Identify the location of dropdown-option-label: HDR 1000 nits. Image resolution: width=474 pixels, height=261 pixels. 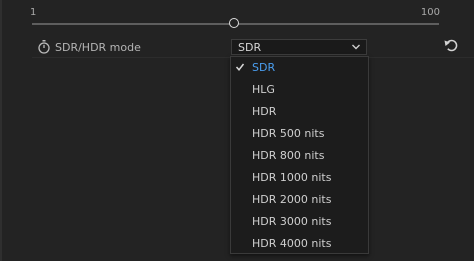
(292, 177).